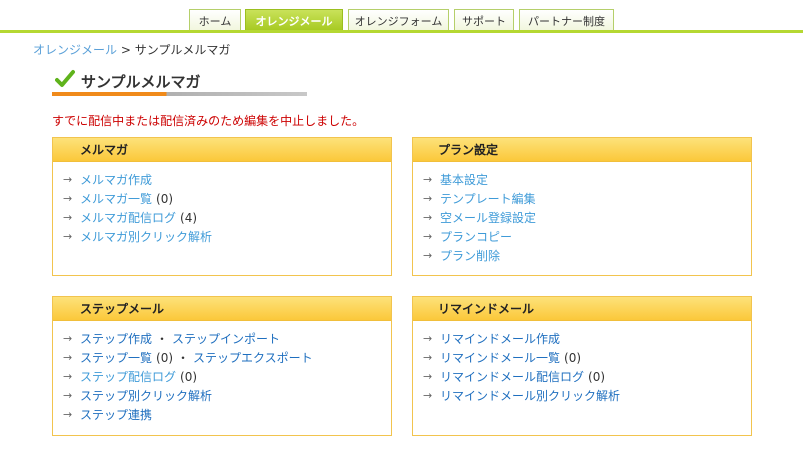  I want to click on list-item: → ステップ連携, so click(227, 414).